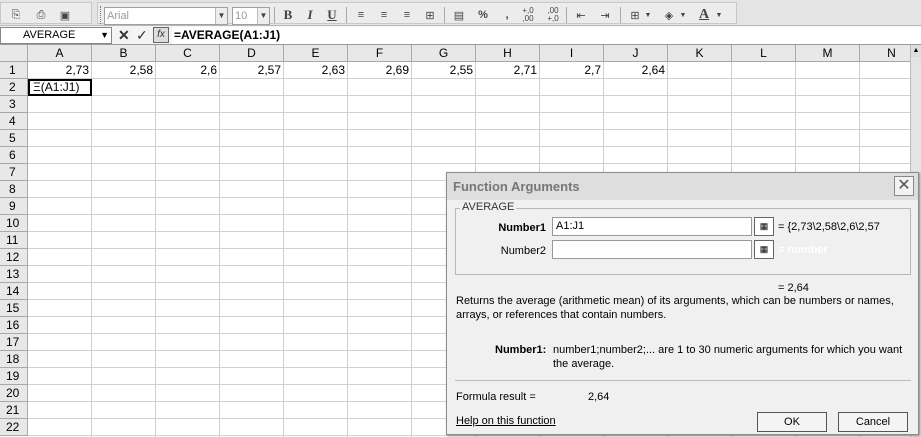 The height and width of the screenshot is (437, 921). What do you see at coordinates (65, 15) in the screenshot?
I see `toolbar-icon-3: ▣` at bounding box center [65, 15].